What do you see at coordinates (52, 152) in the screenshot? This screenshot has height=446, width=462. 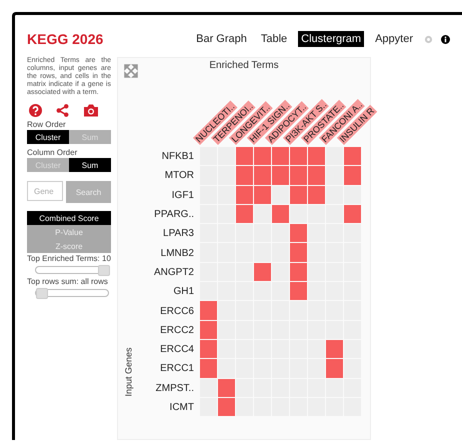 I see `order-label: Column Order` at bounding box center [52, 152].